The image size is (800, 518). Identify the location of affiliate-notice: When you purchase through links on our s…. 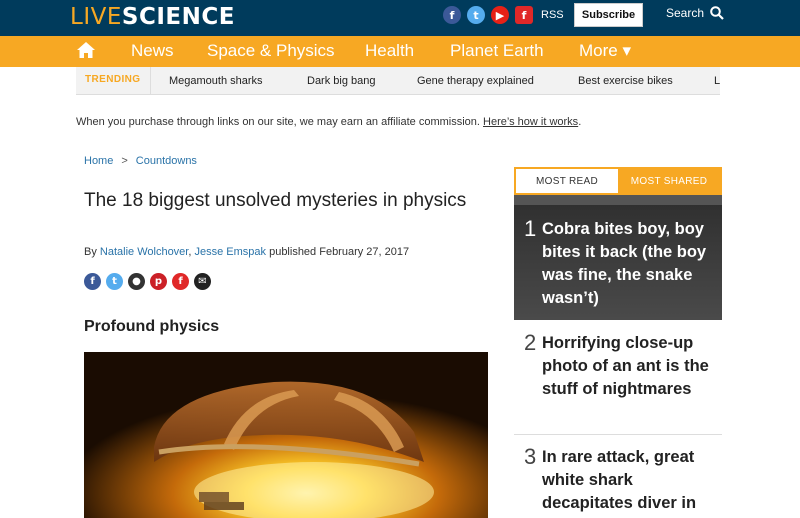
(328, 122).